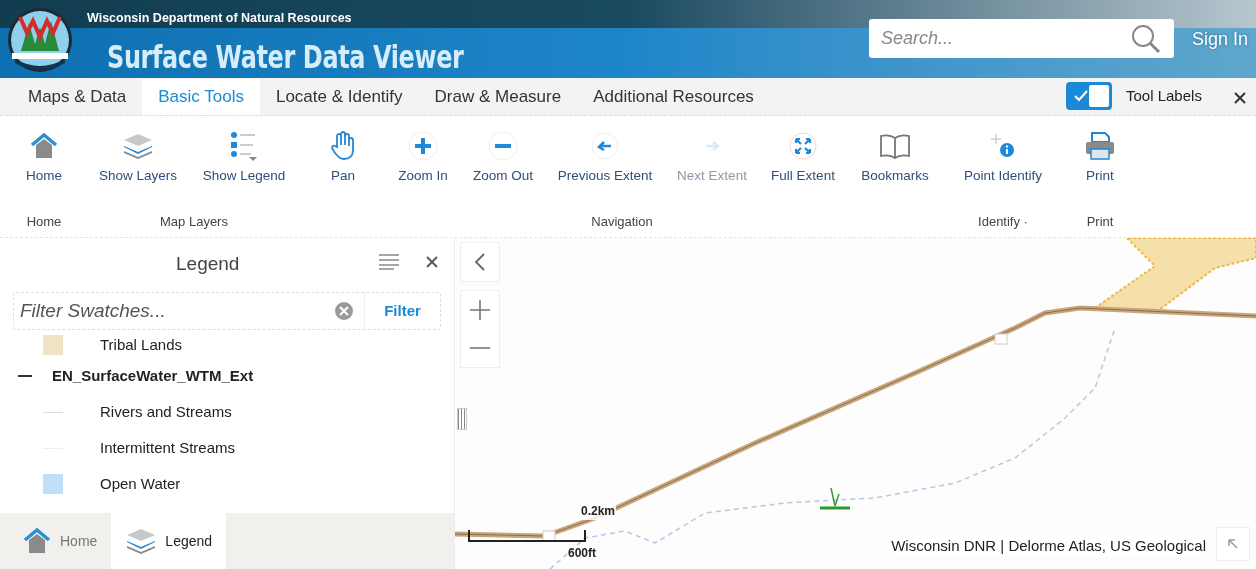 The width and height of the screenshot is (1256, 569). Describe the element at coordinates (77, 97) in the screenshot. I see `tab: Maps & Data` at that location.